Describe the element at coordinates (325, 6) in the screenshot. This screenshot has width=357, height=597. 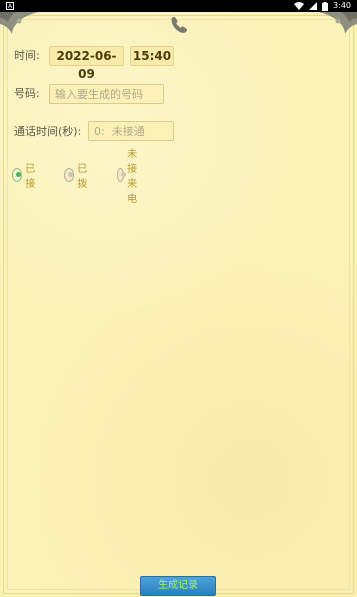
I see `battery-icon` at that location.